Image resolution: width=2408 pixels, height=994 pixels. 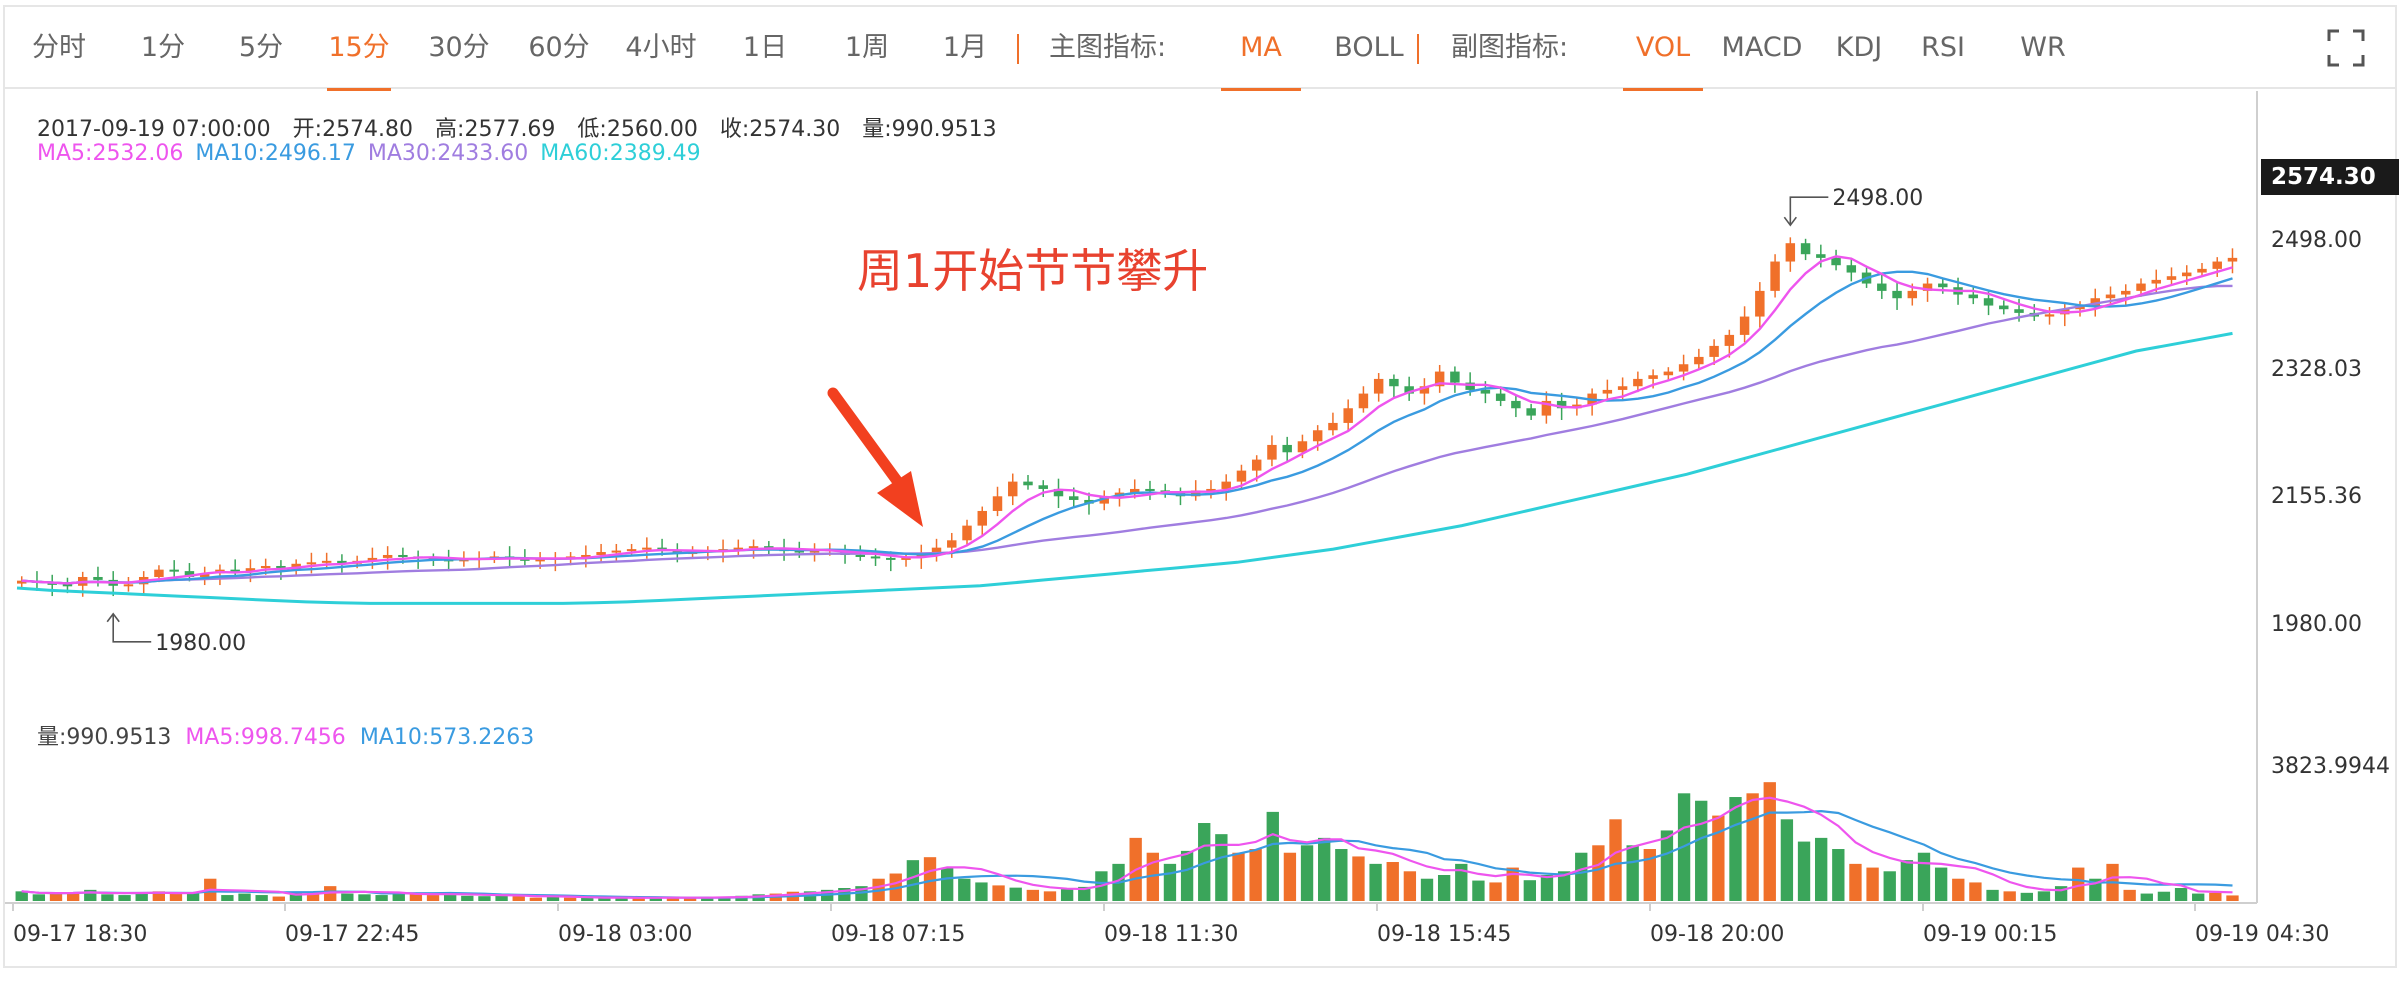 I want to click on sub-indicator-tab: KDJ, so click(x=1859, y=48).